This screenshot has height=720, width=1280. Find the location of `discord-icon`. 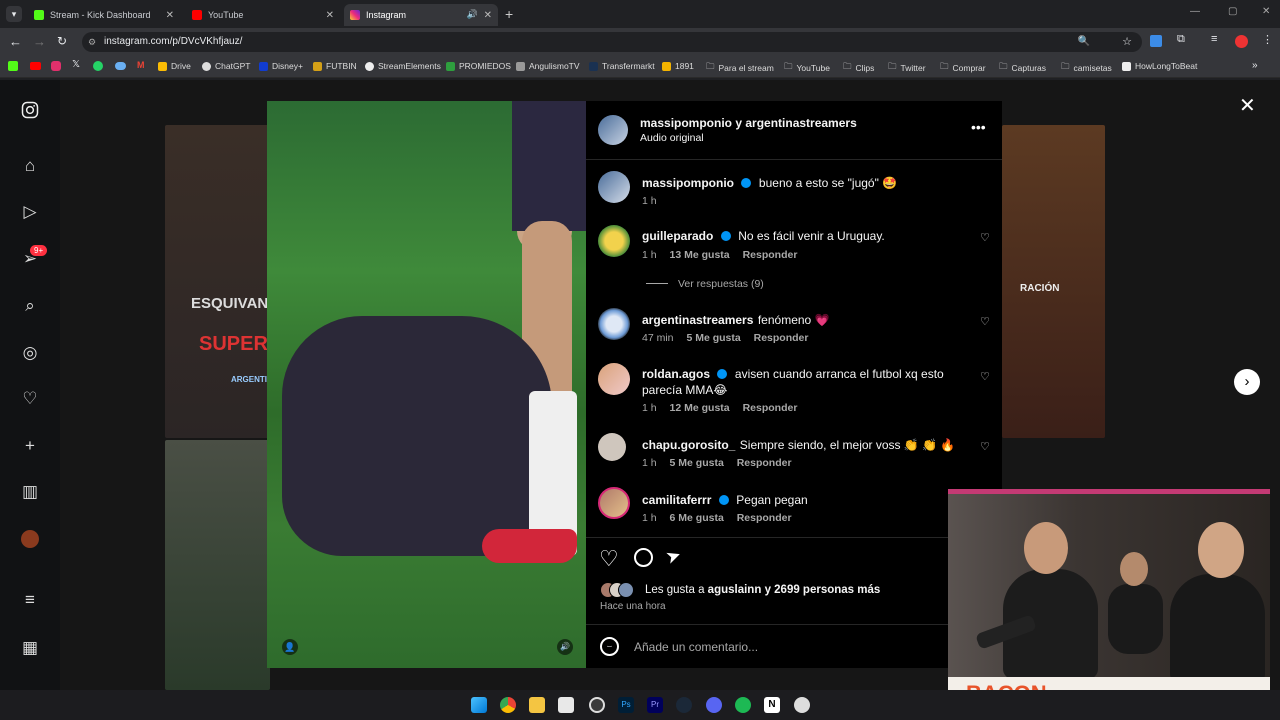

discord-icon is located at coordinates (714, 705).